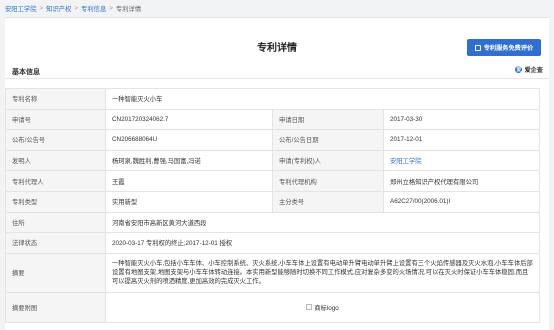 This screenshot has height=330, width=554. I want to click on legal-label: 法律状态, so click(55, 243).